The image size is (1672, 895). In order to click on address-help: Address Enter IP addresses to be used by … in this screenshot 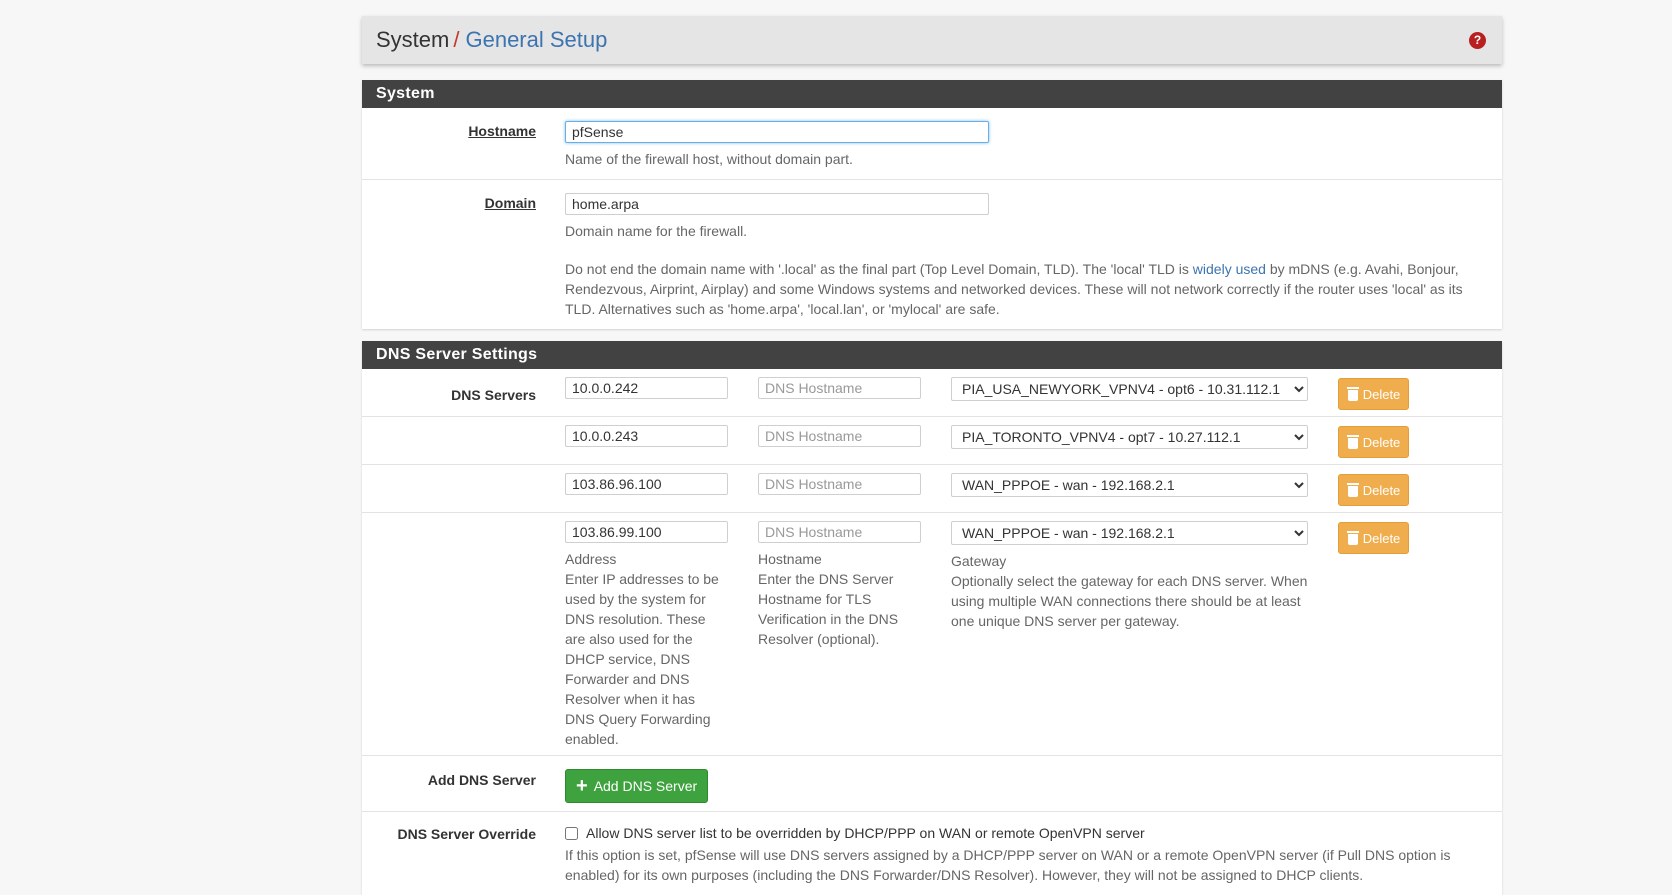, I will do `click(642, 649)`.